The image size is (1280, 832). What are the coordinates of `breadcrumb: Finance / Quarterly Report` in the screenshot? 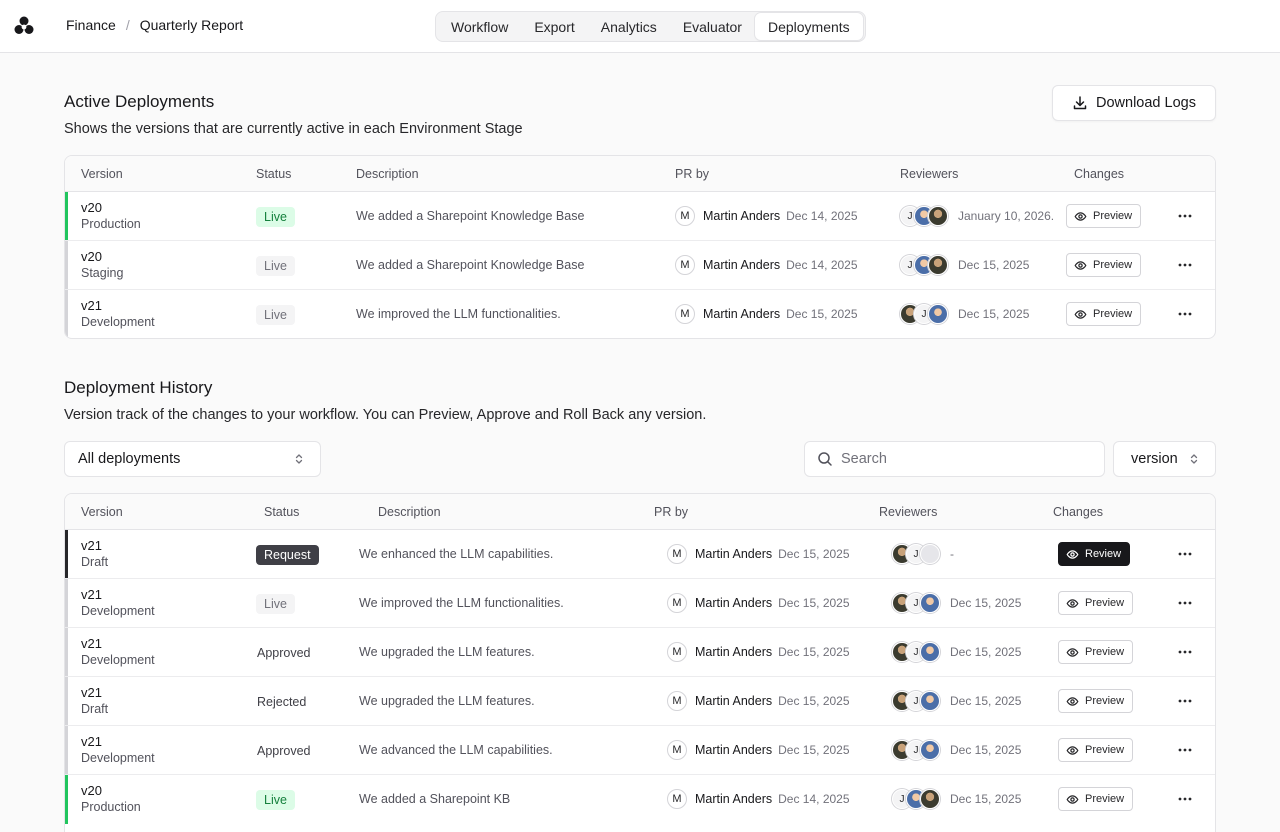 It's located at (154, 25).